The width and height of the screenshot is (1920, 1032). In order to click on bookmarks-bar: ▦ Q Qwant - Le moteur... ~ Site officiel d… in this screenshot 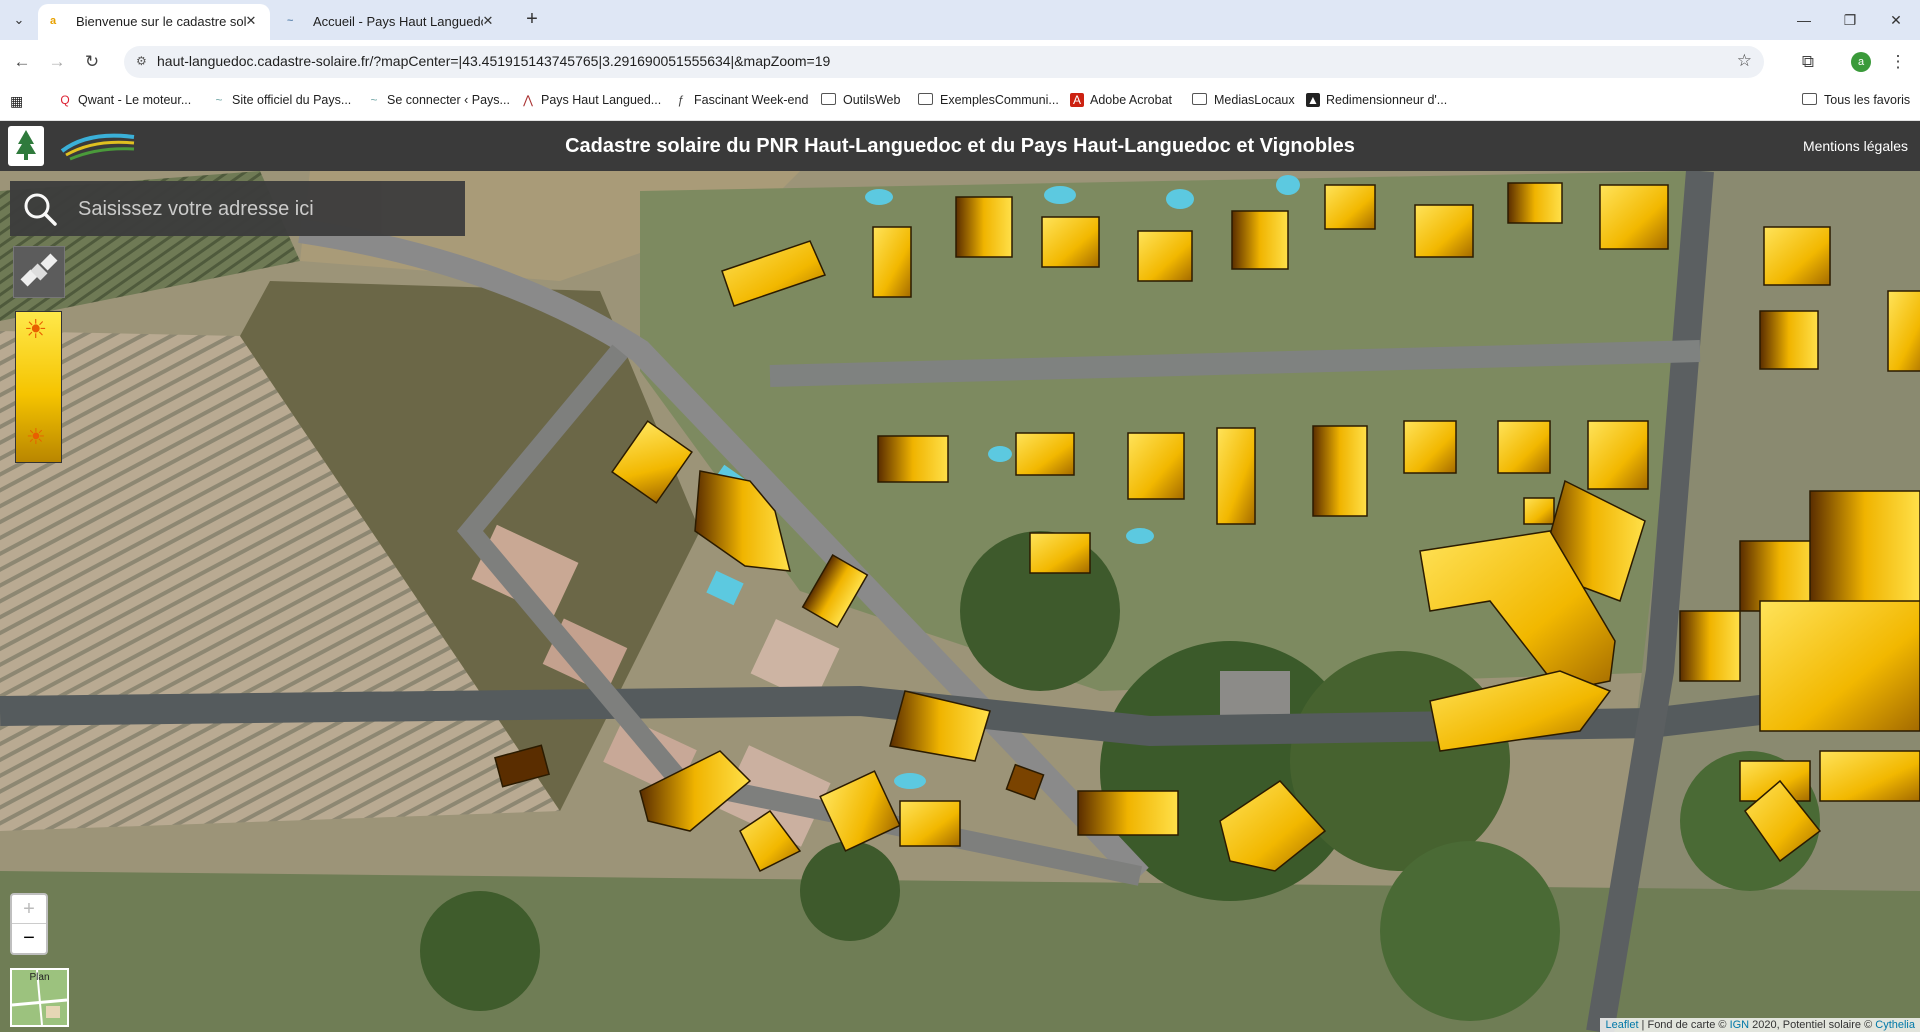, I will do `click(960, 102)`.